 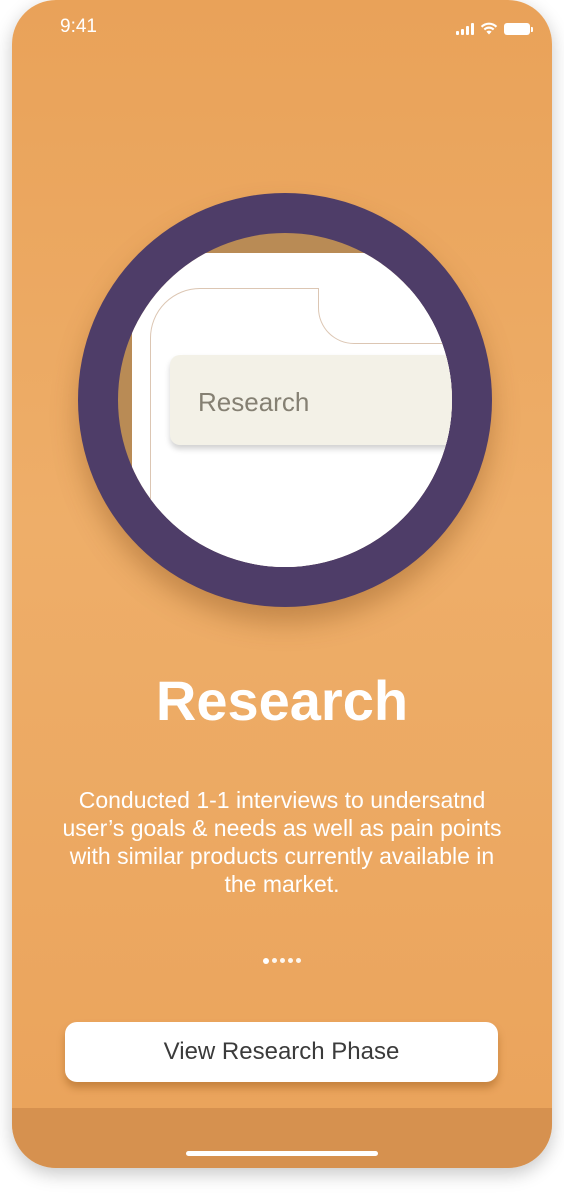 I want to click on wifi-icon, so click(x=489, y=28).